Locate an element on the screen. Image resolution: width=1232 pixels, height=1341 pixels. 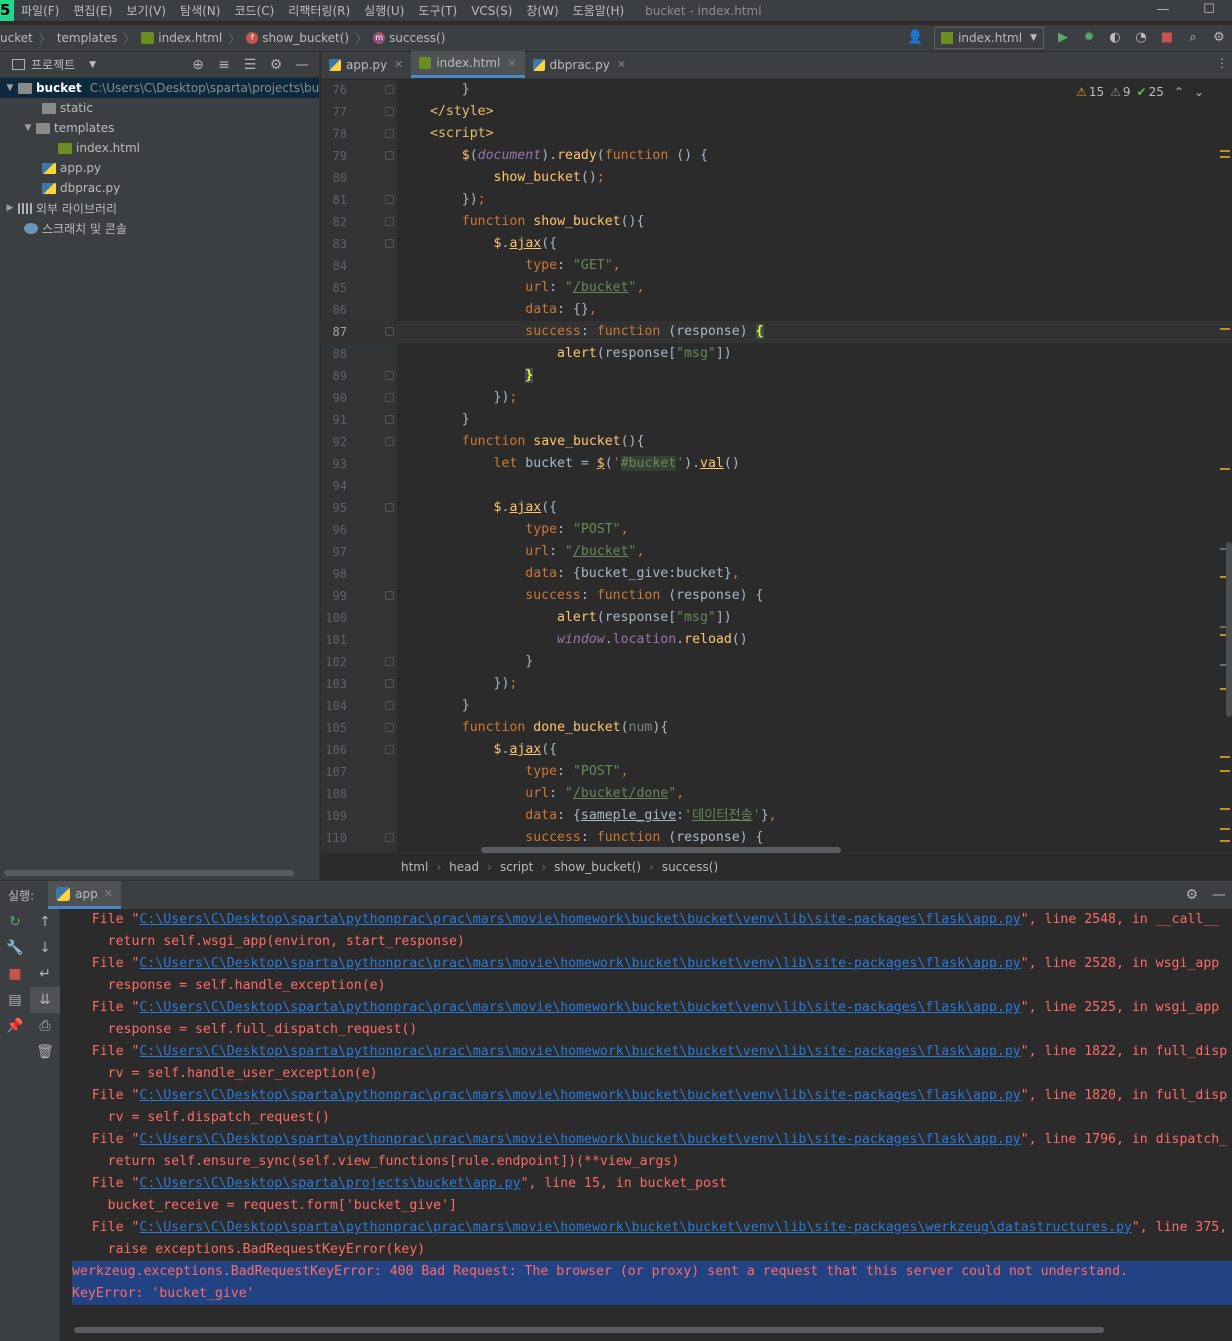
warning-count: 15 is located at coordinates (1096, 92).